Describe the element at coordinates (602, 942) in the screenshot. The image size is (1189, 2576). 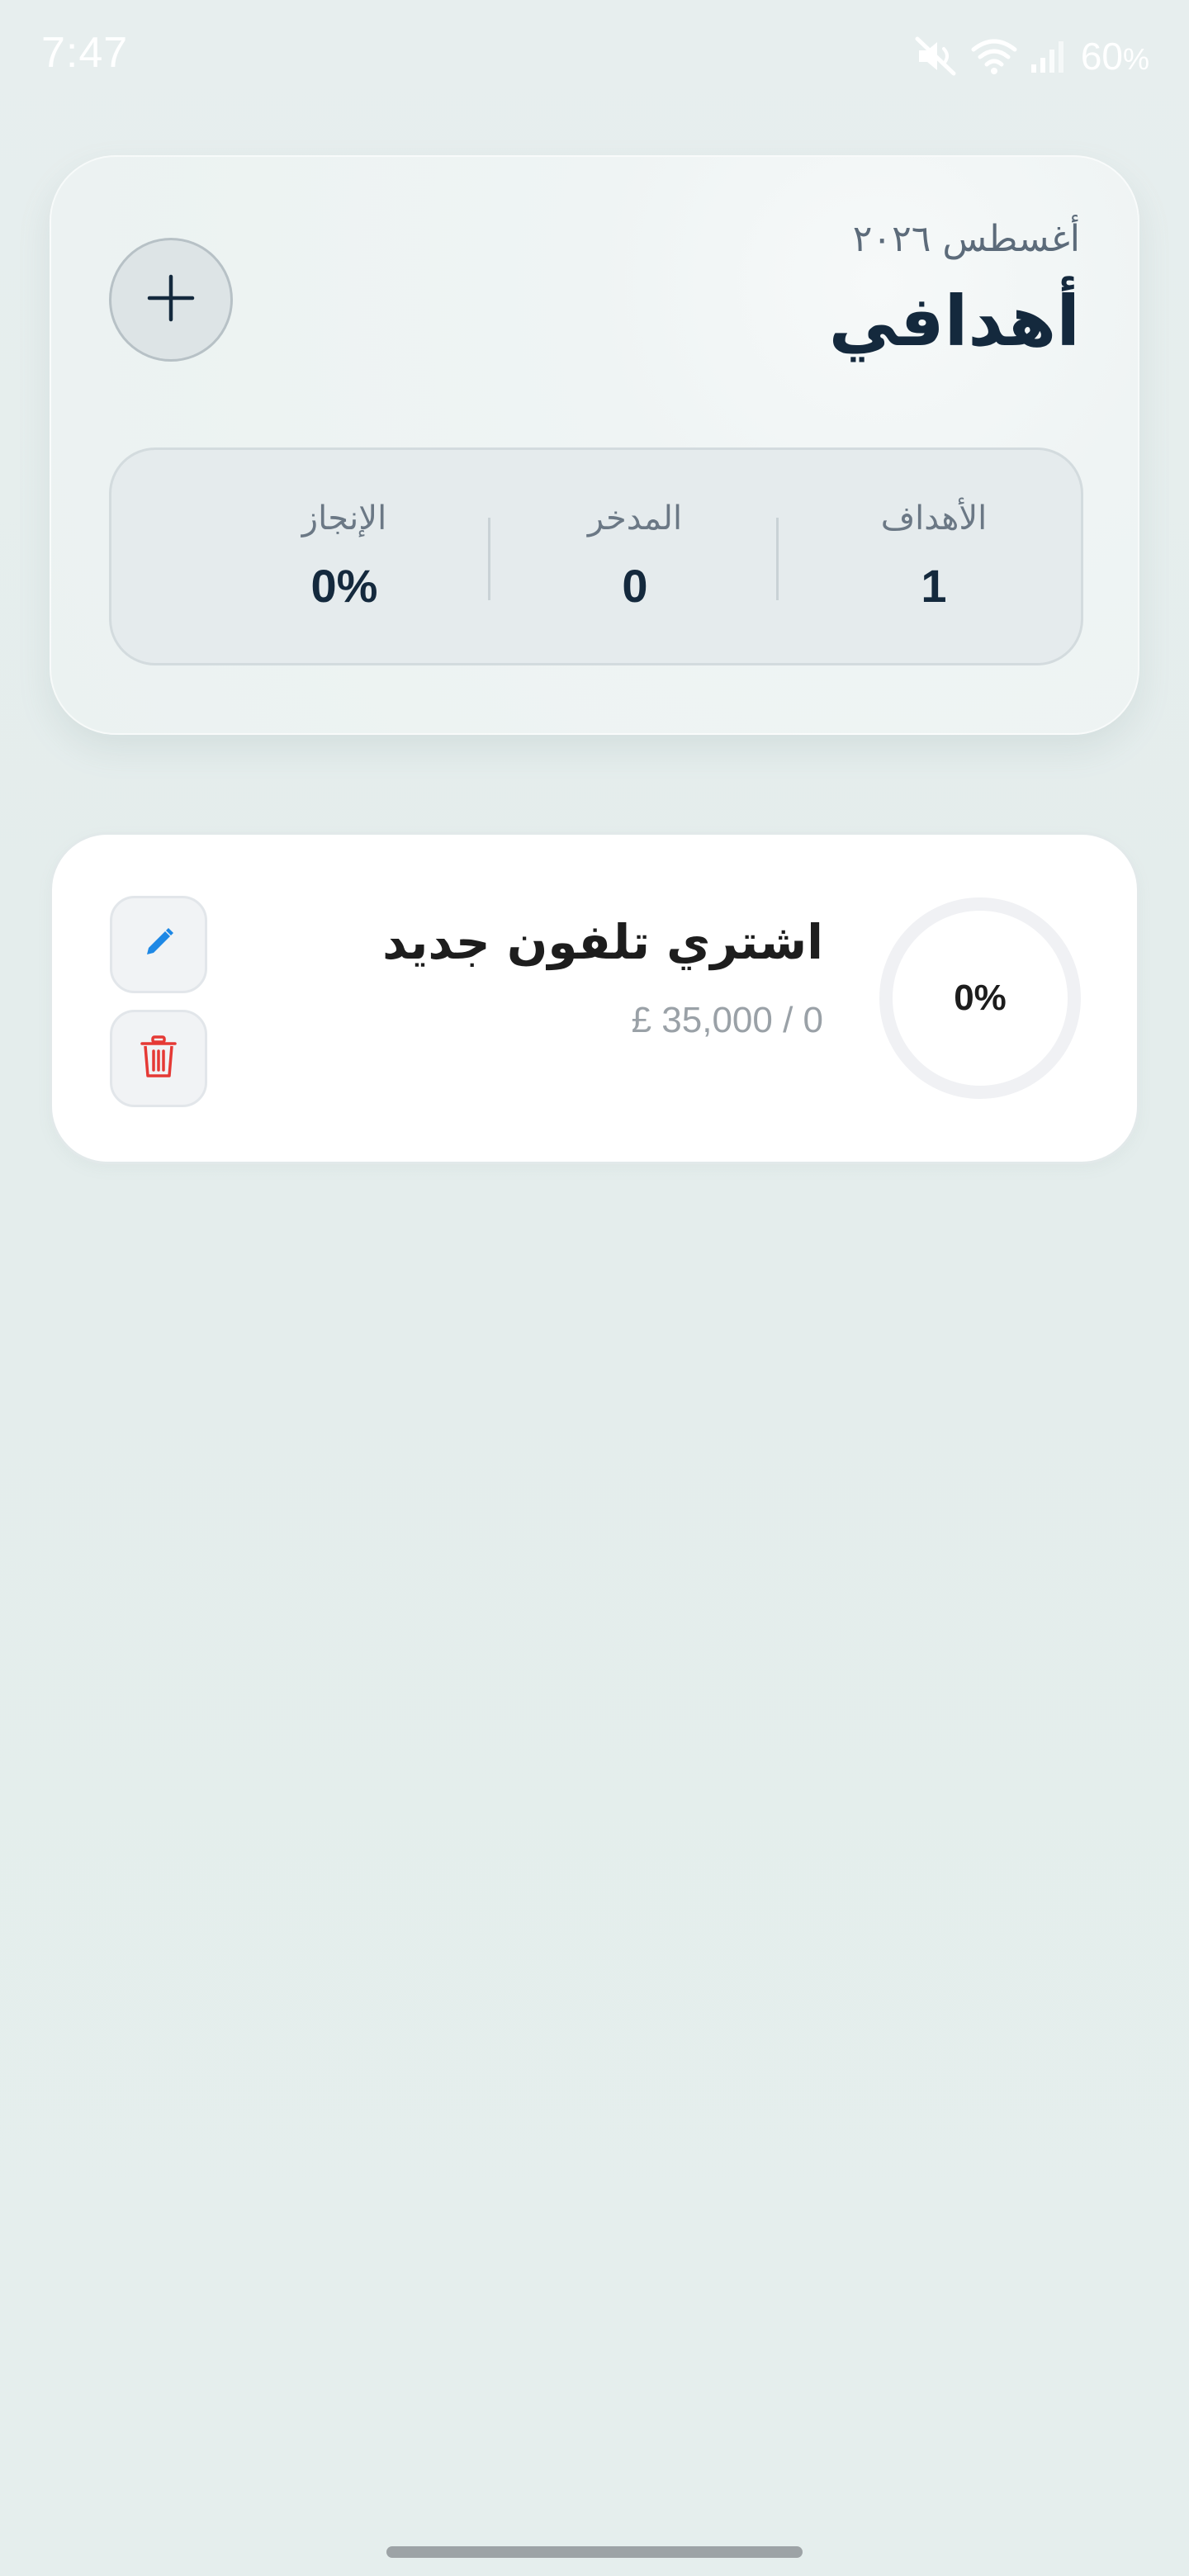
I see `goal-name: اشتري تلفون جديد` at that location.